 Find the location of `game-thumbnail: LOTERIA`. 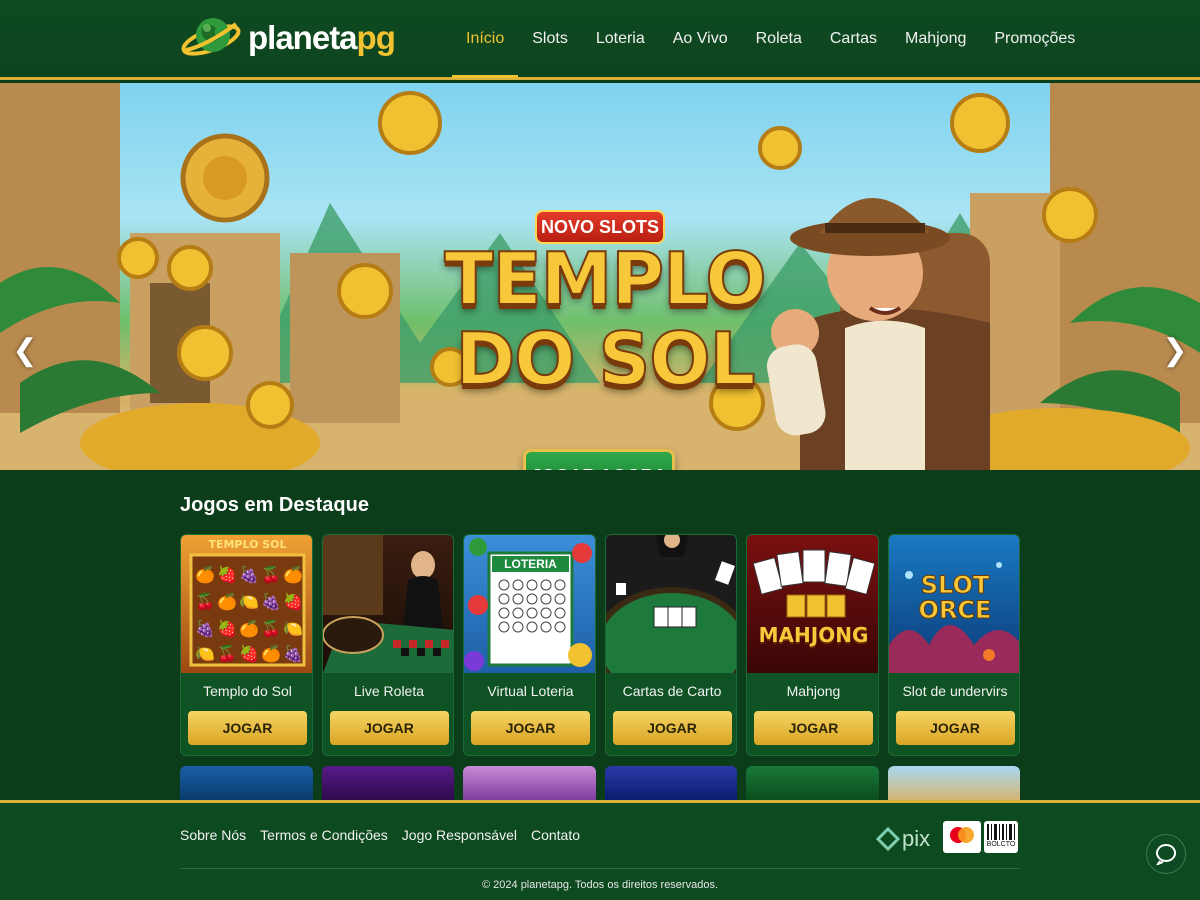

game-thumbnail: LOTERIA is located at coordinates (529, 604).